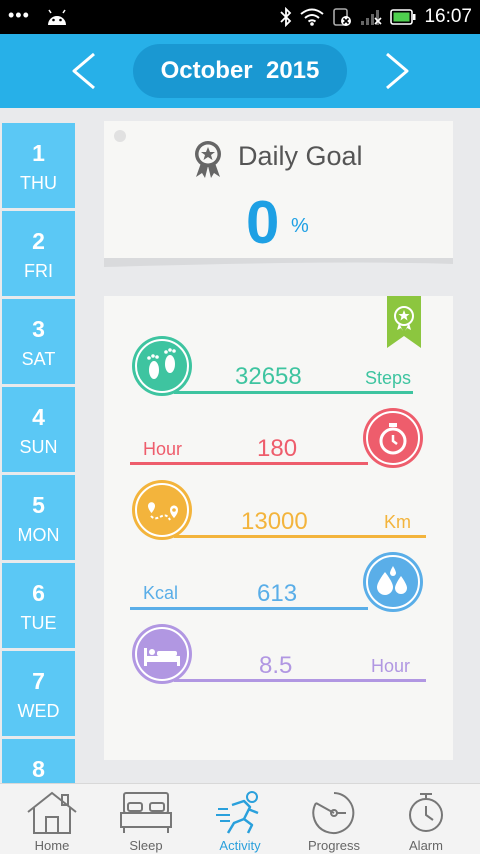 The width and height of the screenshot is (480, 854). I want to click on status-time: 16:07, so click(448, 16).